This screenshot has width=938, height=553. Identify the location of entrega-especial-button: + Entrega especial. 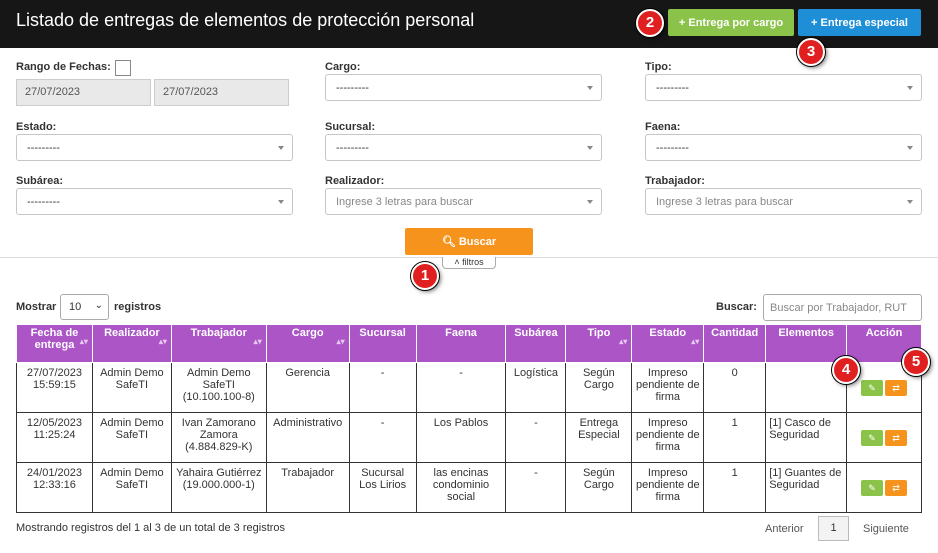
(859, 22).